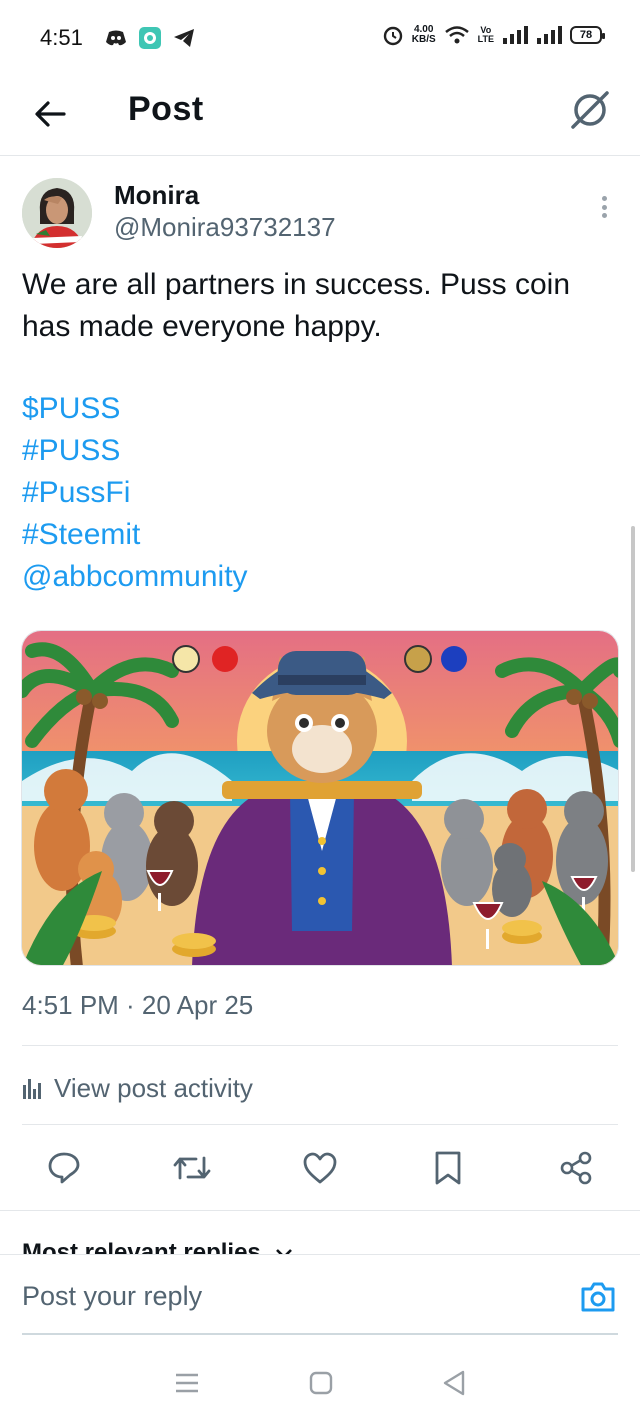  Describe the element at coordinates (587, 35) in the screenshot. I see `battery-indicator: 78` at that location.